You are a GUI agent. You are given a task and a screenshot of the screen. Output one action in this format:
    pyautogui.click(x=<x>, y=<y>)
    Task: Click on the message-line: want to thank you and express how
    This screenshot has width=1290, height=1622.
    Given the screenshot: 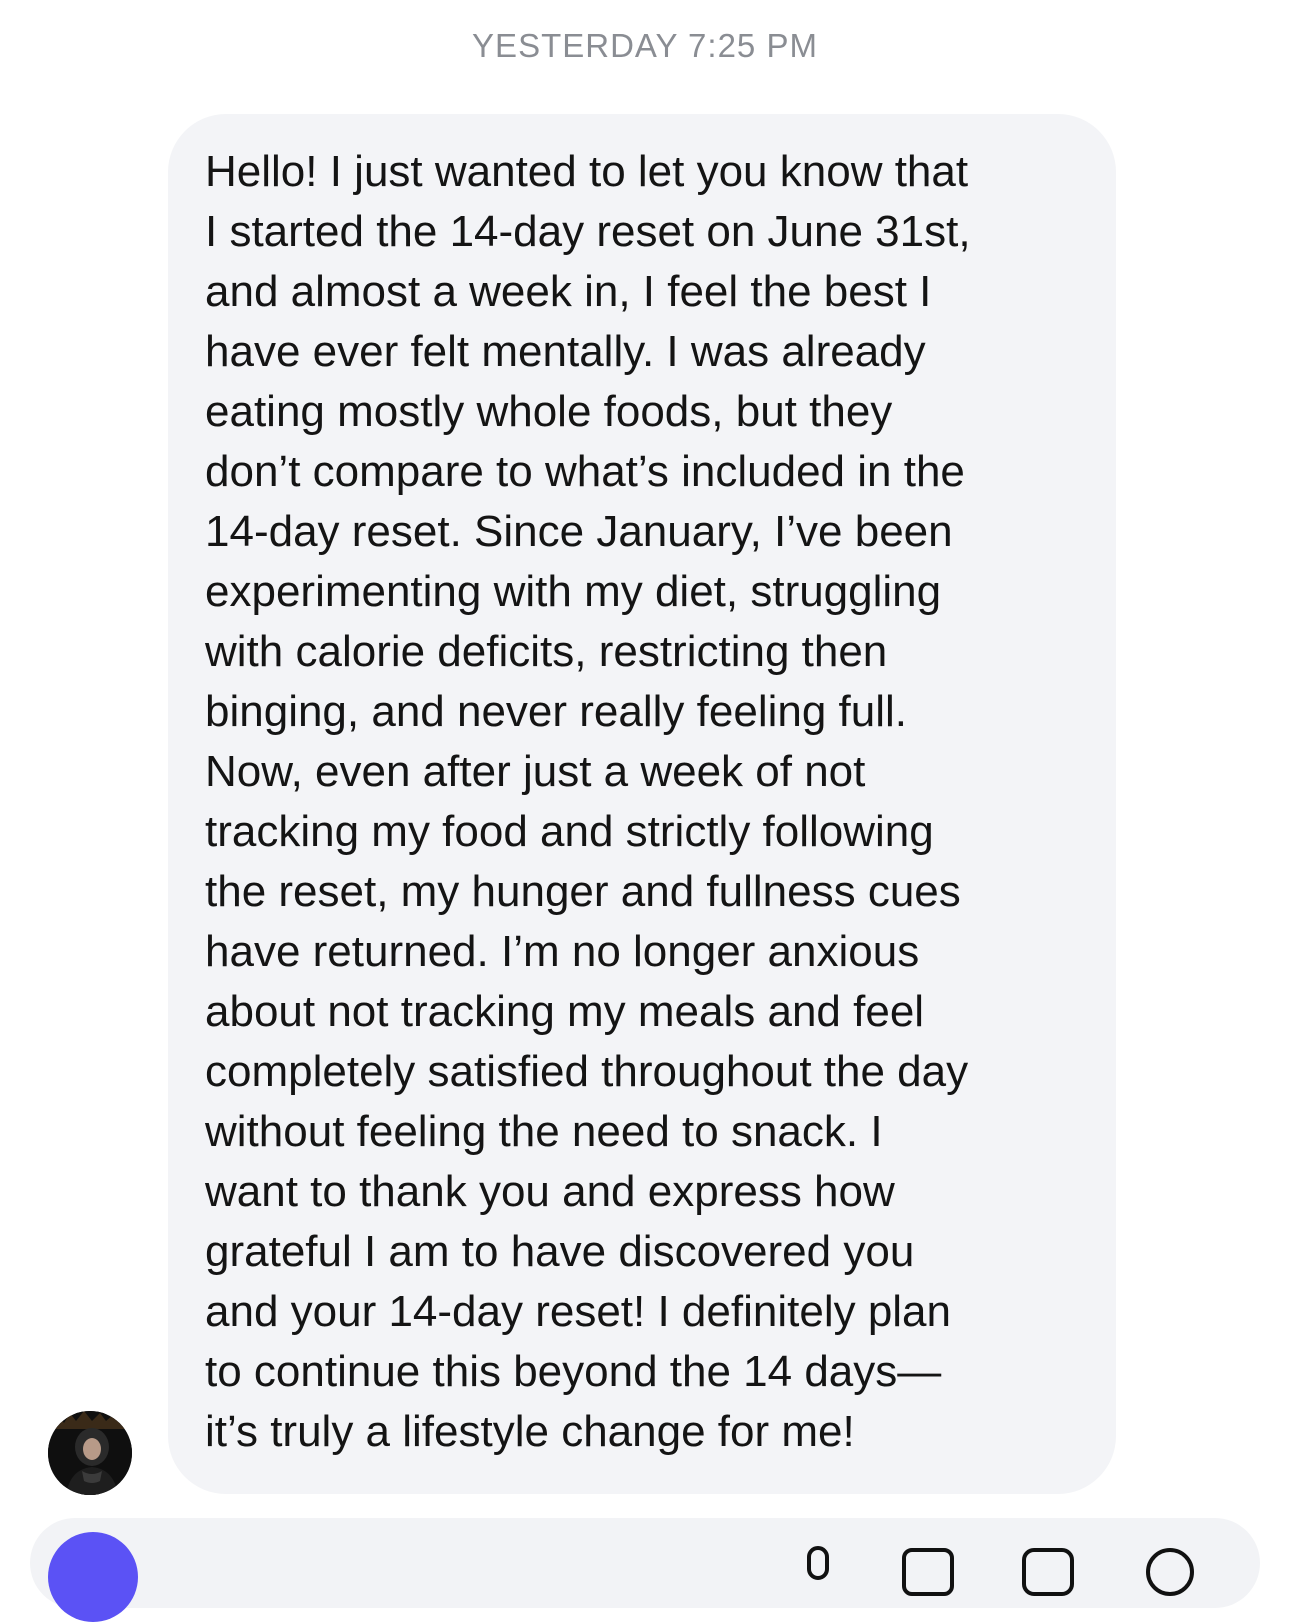 What is the action you would take?
    pyautogui.click(x=550, y=1191)
    